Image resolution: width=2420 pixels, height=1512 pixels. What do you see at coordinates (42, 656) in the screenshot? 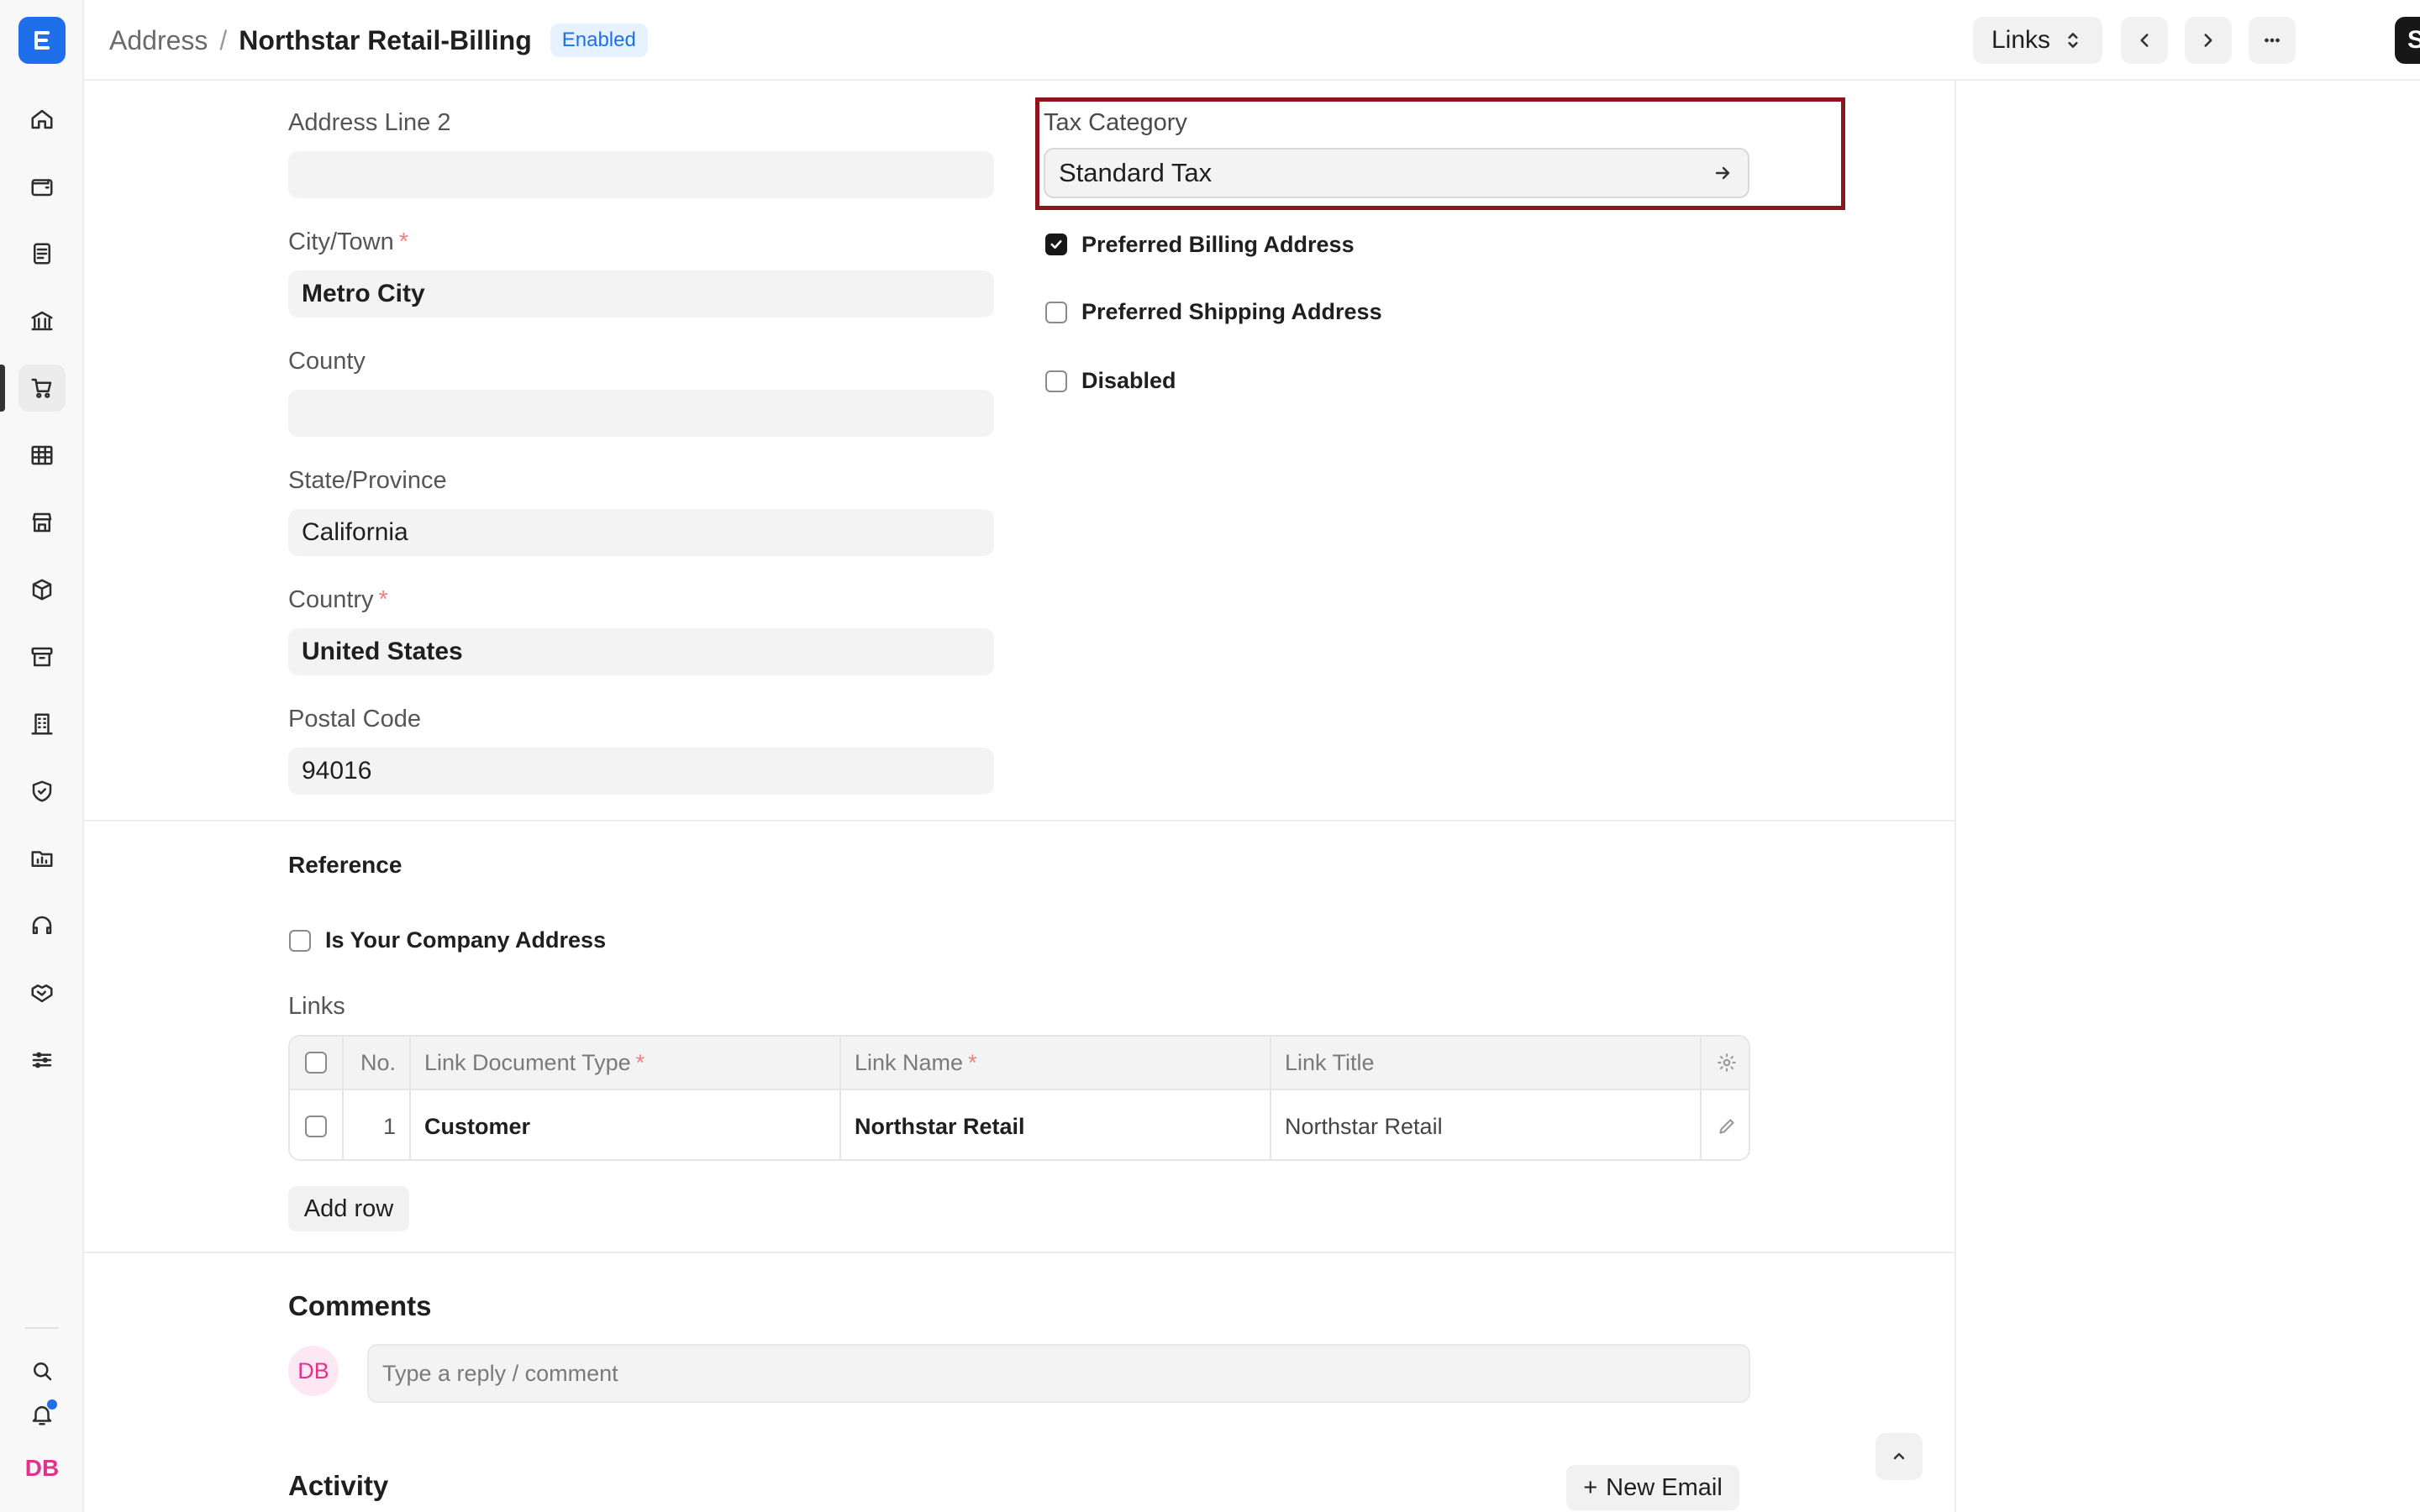
I see `archive-icon` at bounding box center [42, 656].